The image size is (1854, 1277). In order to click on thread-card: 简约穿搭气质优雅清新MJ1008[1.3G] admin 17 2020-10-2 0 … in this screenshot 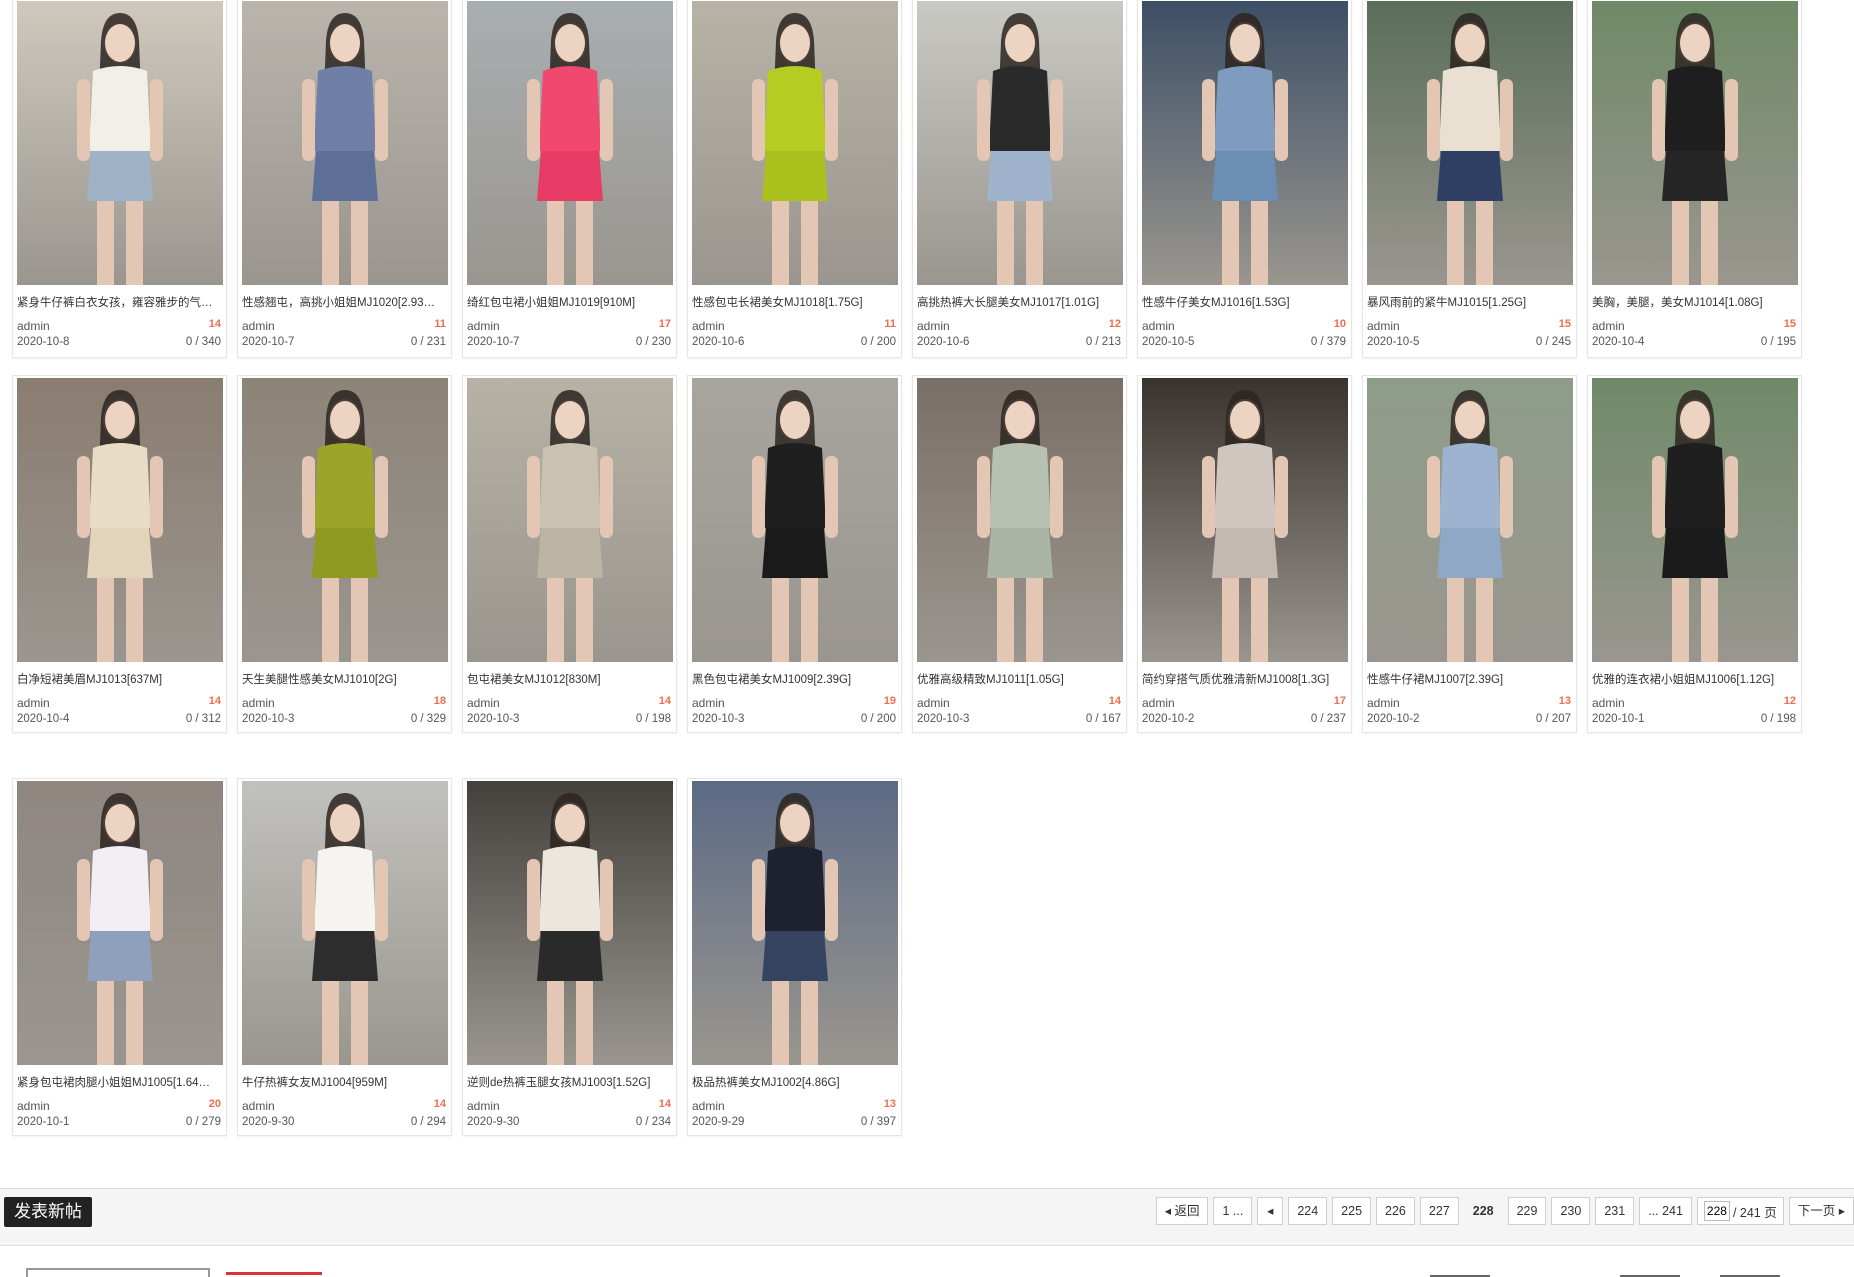, I will do `click(1244, 554)`.